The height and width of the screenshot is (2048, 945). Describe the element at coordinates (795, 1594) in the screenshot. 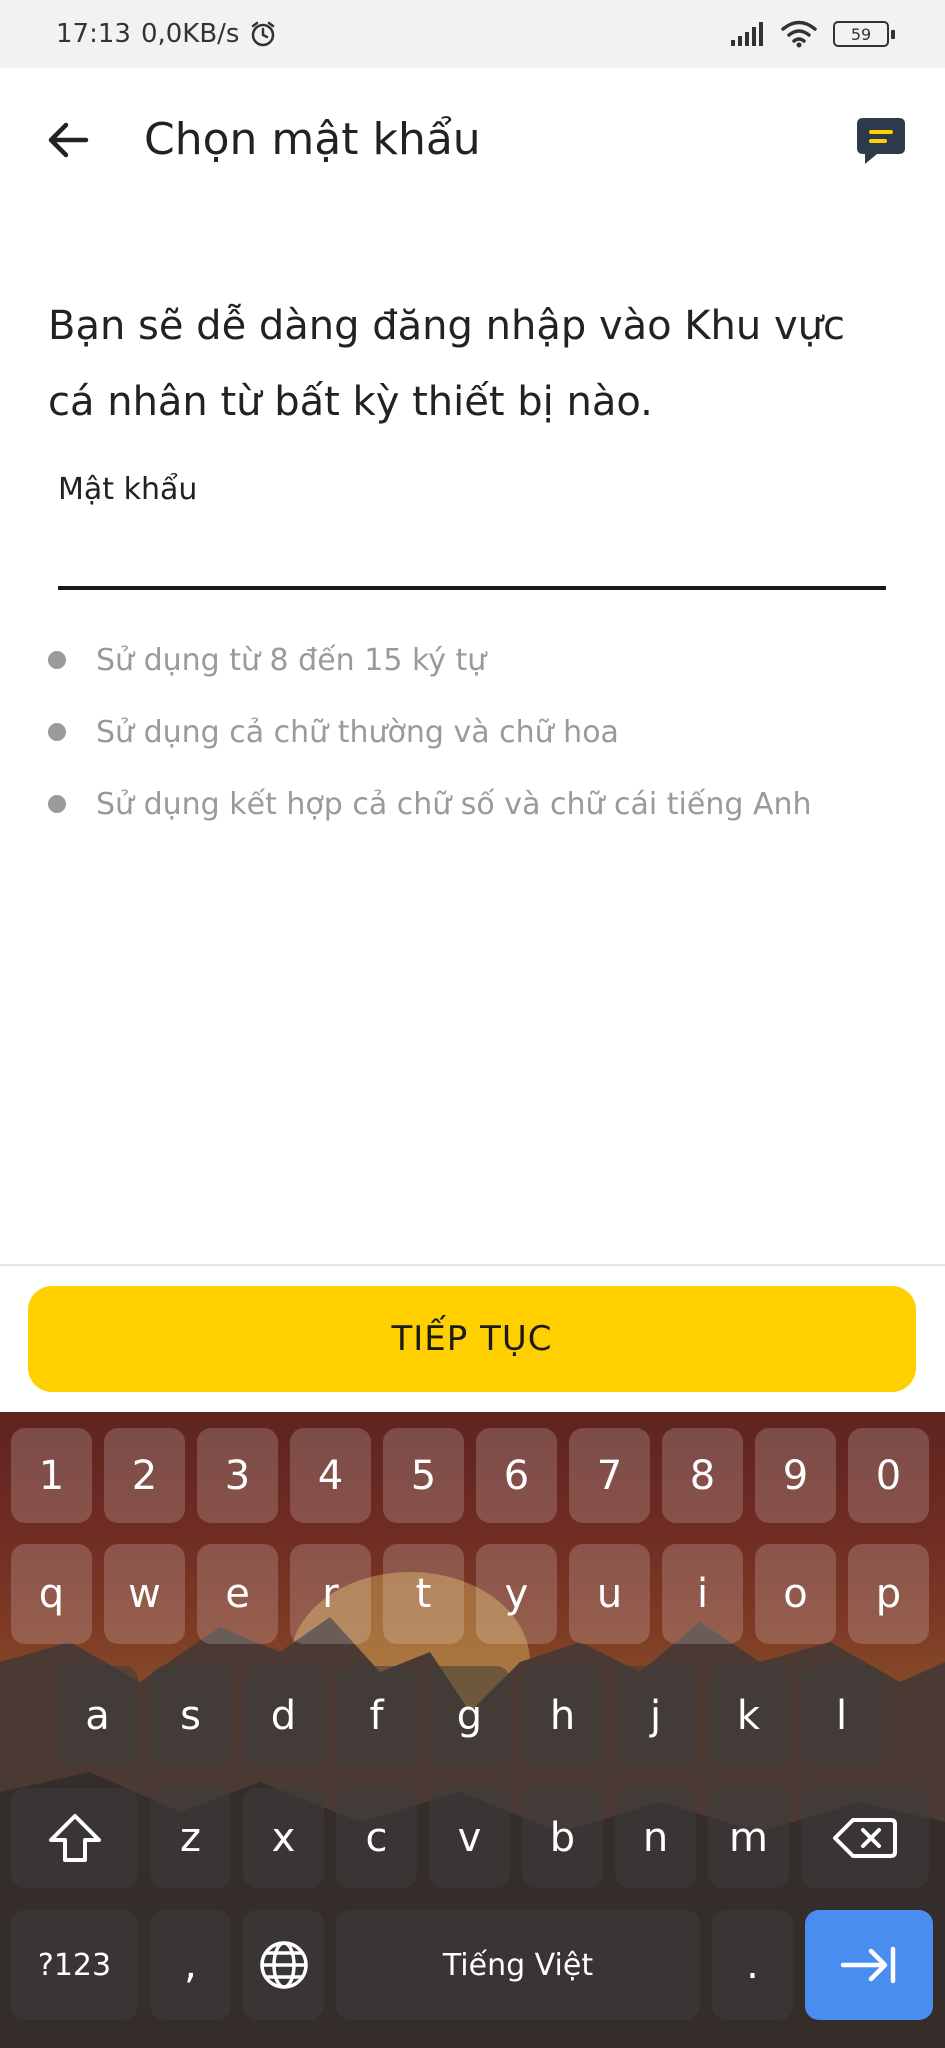

I see `key-o: o` at that location.